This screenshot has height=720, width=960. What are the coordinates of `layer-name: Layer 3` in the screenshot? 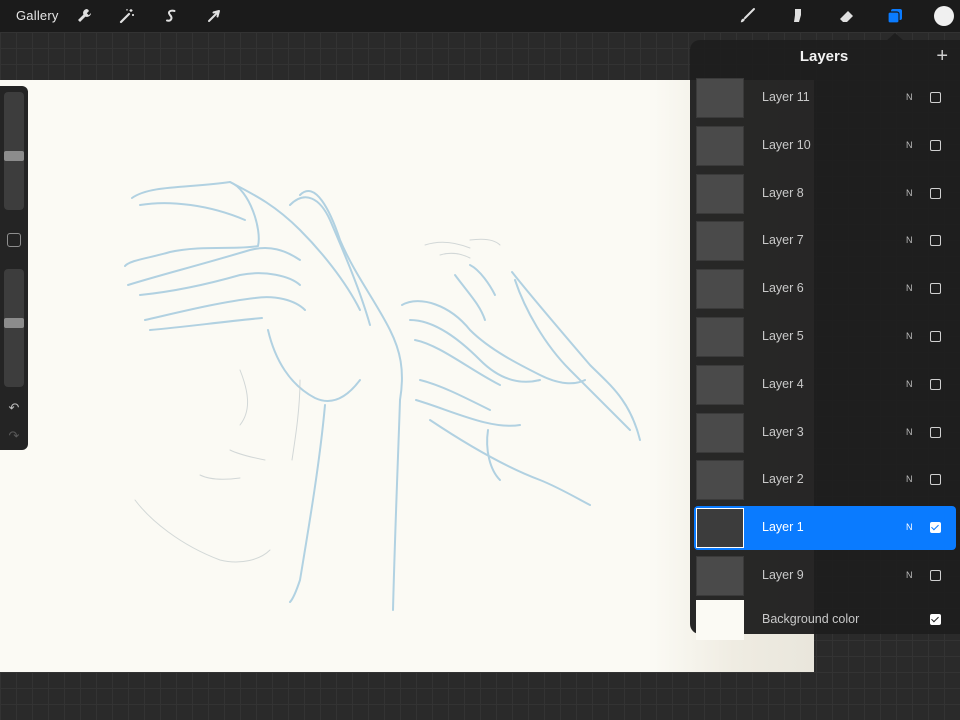 It's located at (783, 432).